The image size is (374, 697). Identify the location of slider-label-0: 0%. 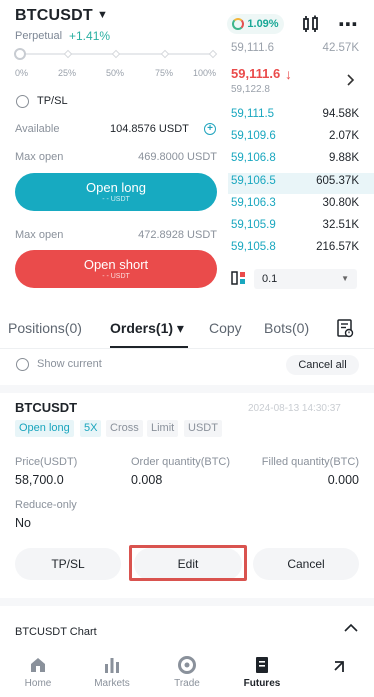
(22, 73).